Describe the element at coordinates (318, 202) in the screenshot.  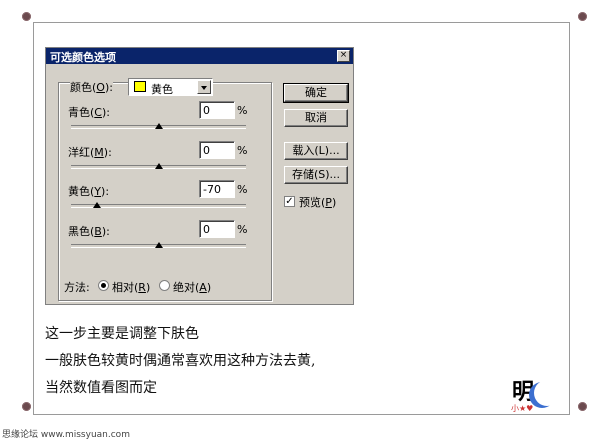
I see `preview-label: 预览(P)` at that location.